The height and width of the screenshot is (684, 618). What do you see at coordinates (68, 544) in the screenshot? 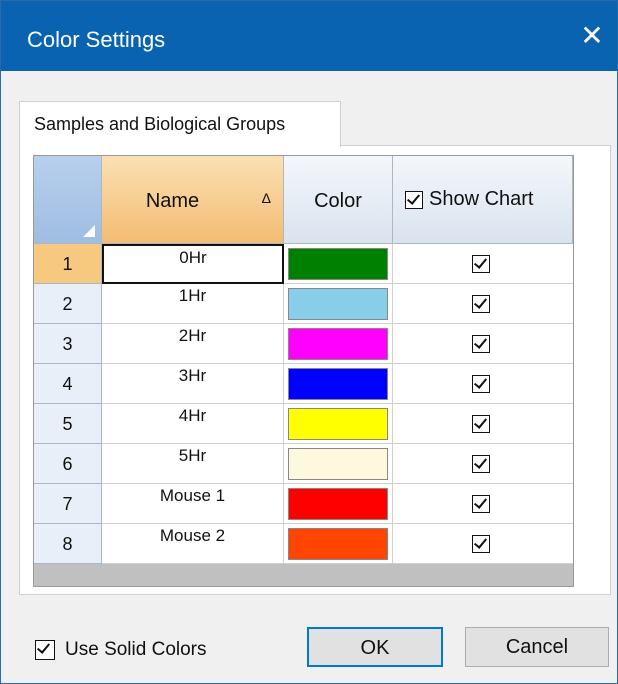
I see `row-number: 8` at bounding box center [68, 544].